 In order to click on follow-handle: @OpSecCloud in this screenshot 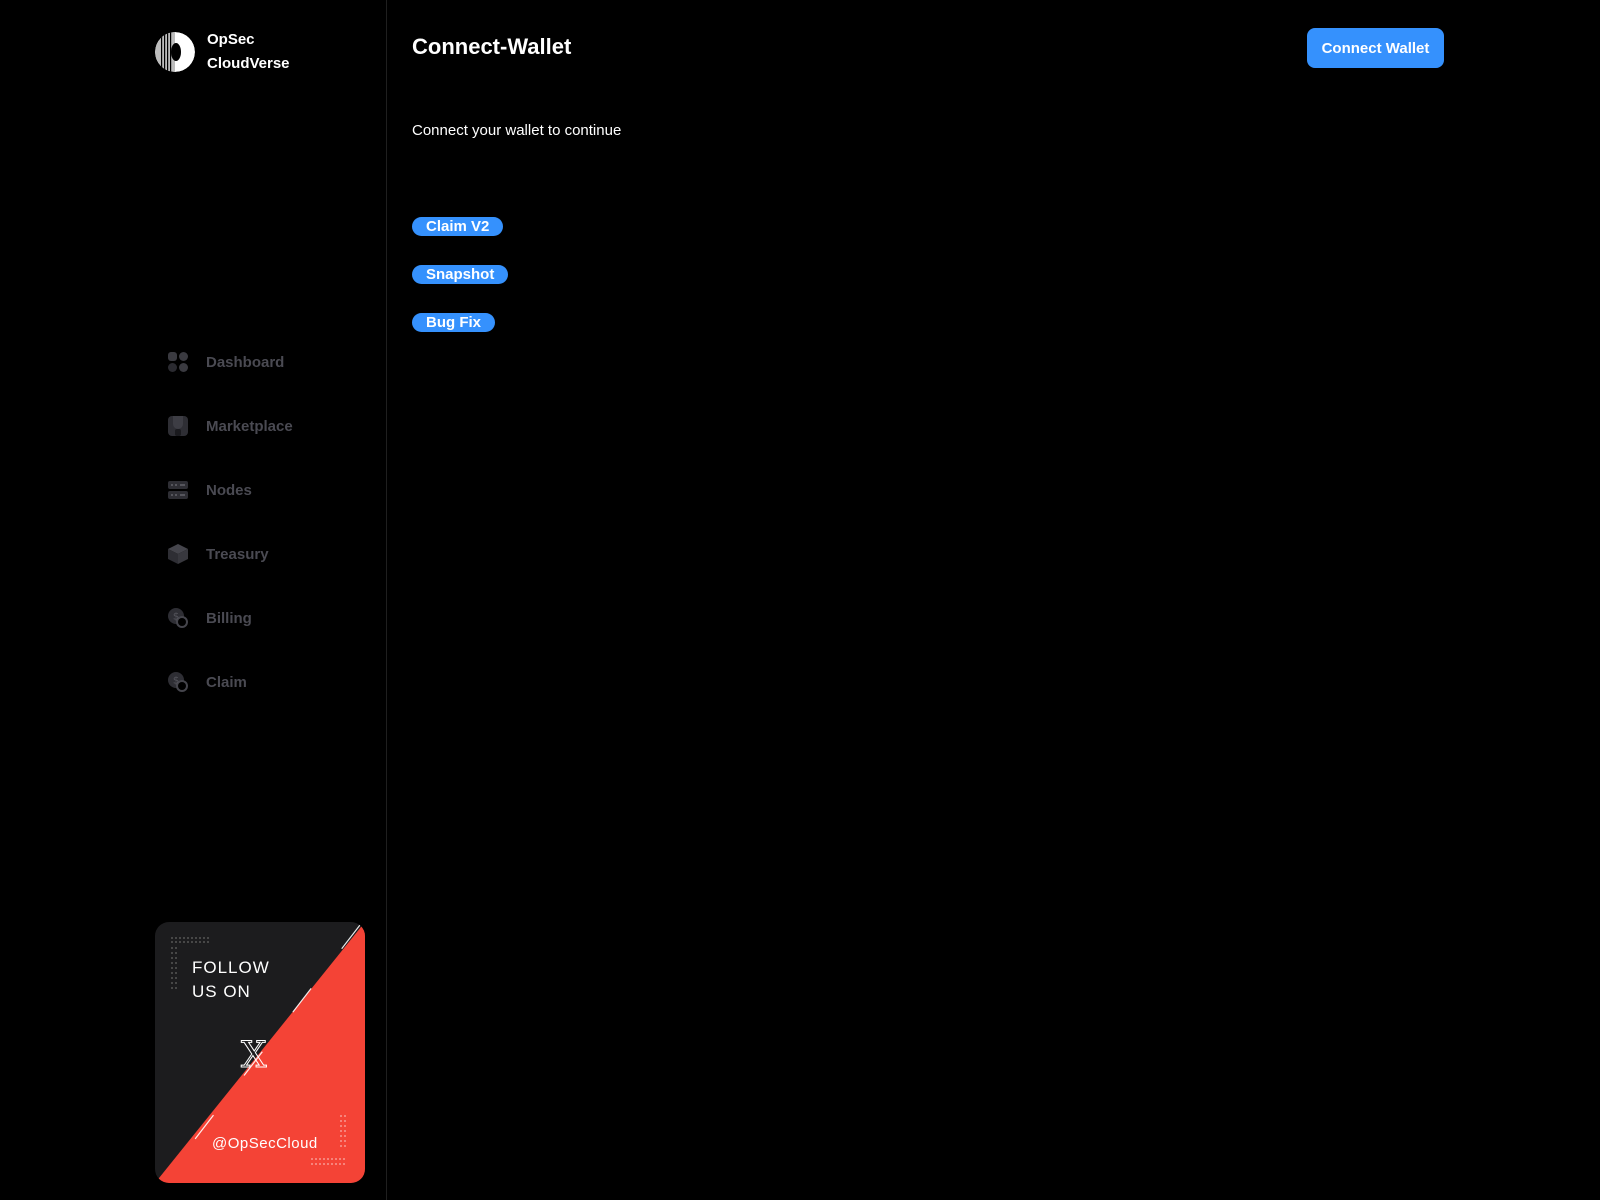, I will do `click(265, 1143)`.